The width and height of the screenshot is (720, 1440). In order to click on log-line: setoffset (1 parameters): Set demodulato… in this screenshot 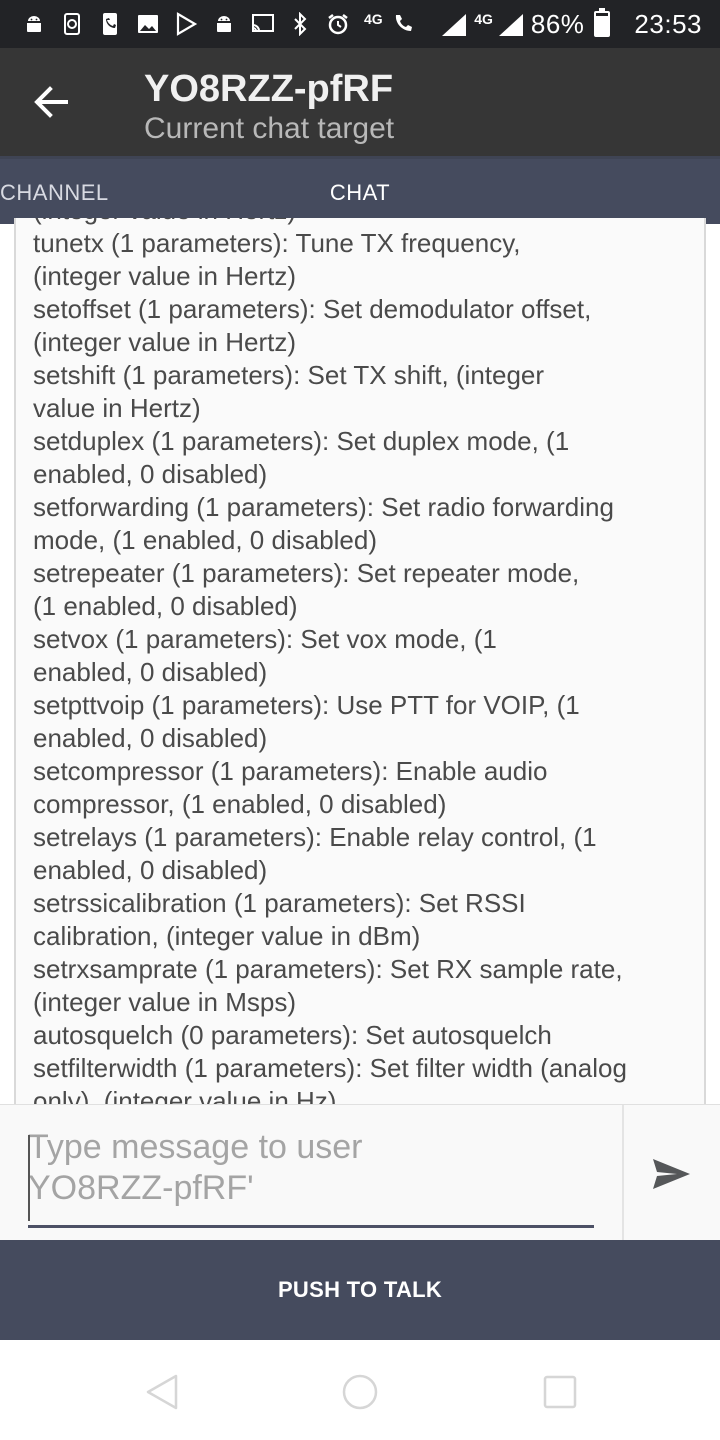, I will do `click(312, 309)`.